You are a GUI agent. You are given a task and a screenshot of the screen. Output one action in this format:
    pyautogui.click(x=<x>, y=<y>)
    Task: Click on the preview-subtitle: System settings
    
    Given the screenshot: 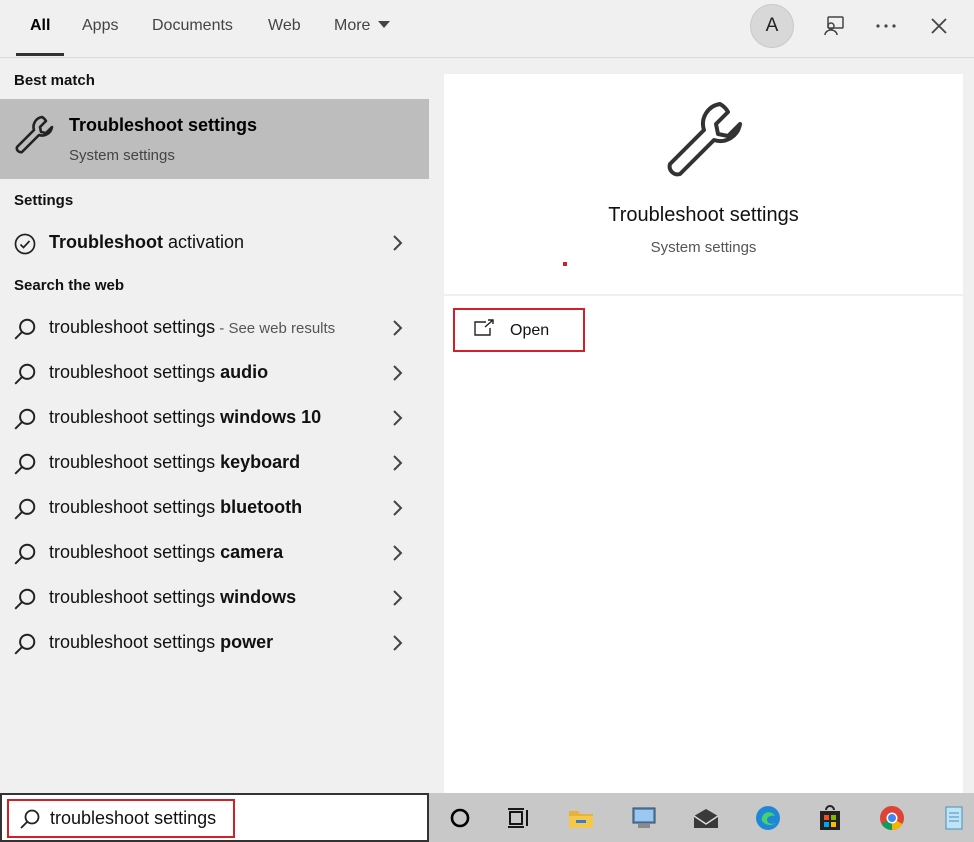 What is the action you would take?
    pyautogui.click(x=703, y=247)
    